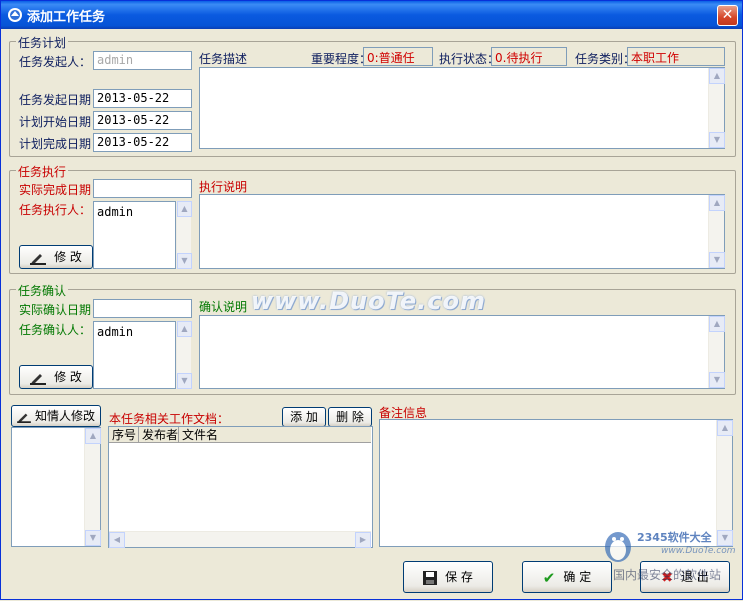 This screenshot has width=743, height=601. What do you see at coordinates (398, 56) in the screenshot?
I see `importance-field: 0:普通任` at bounding box center [398, 56].